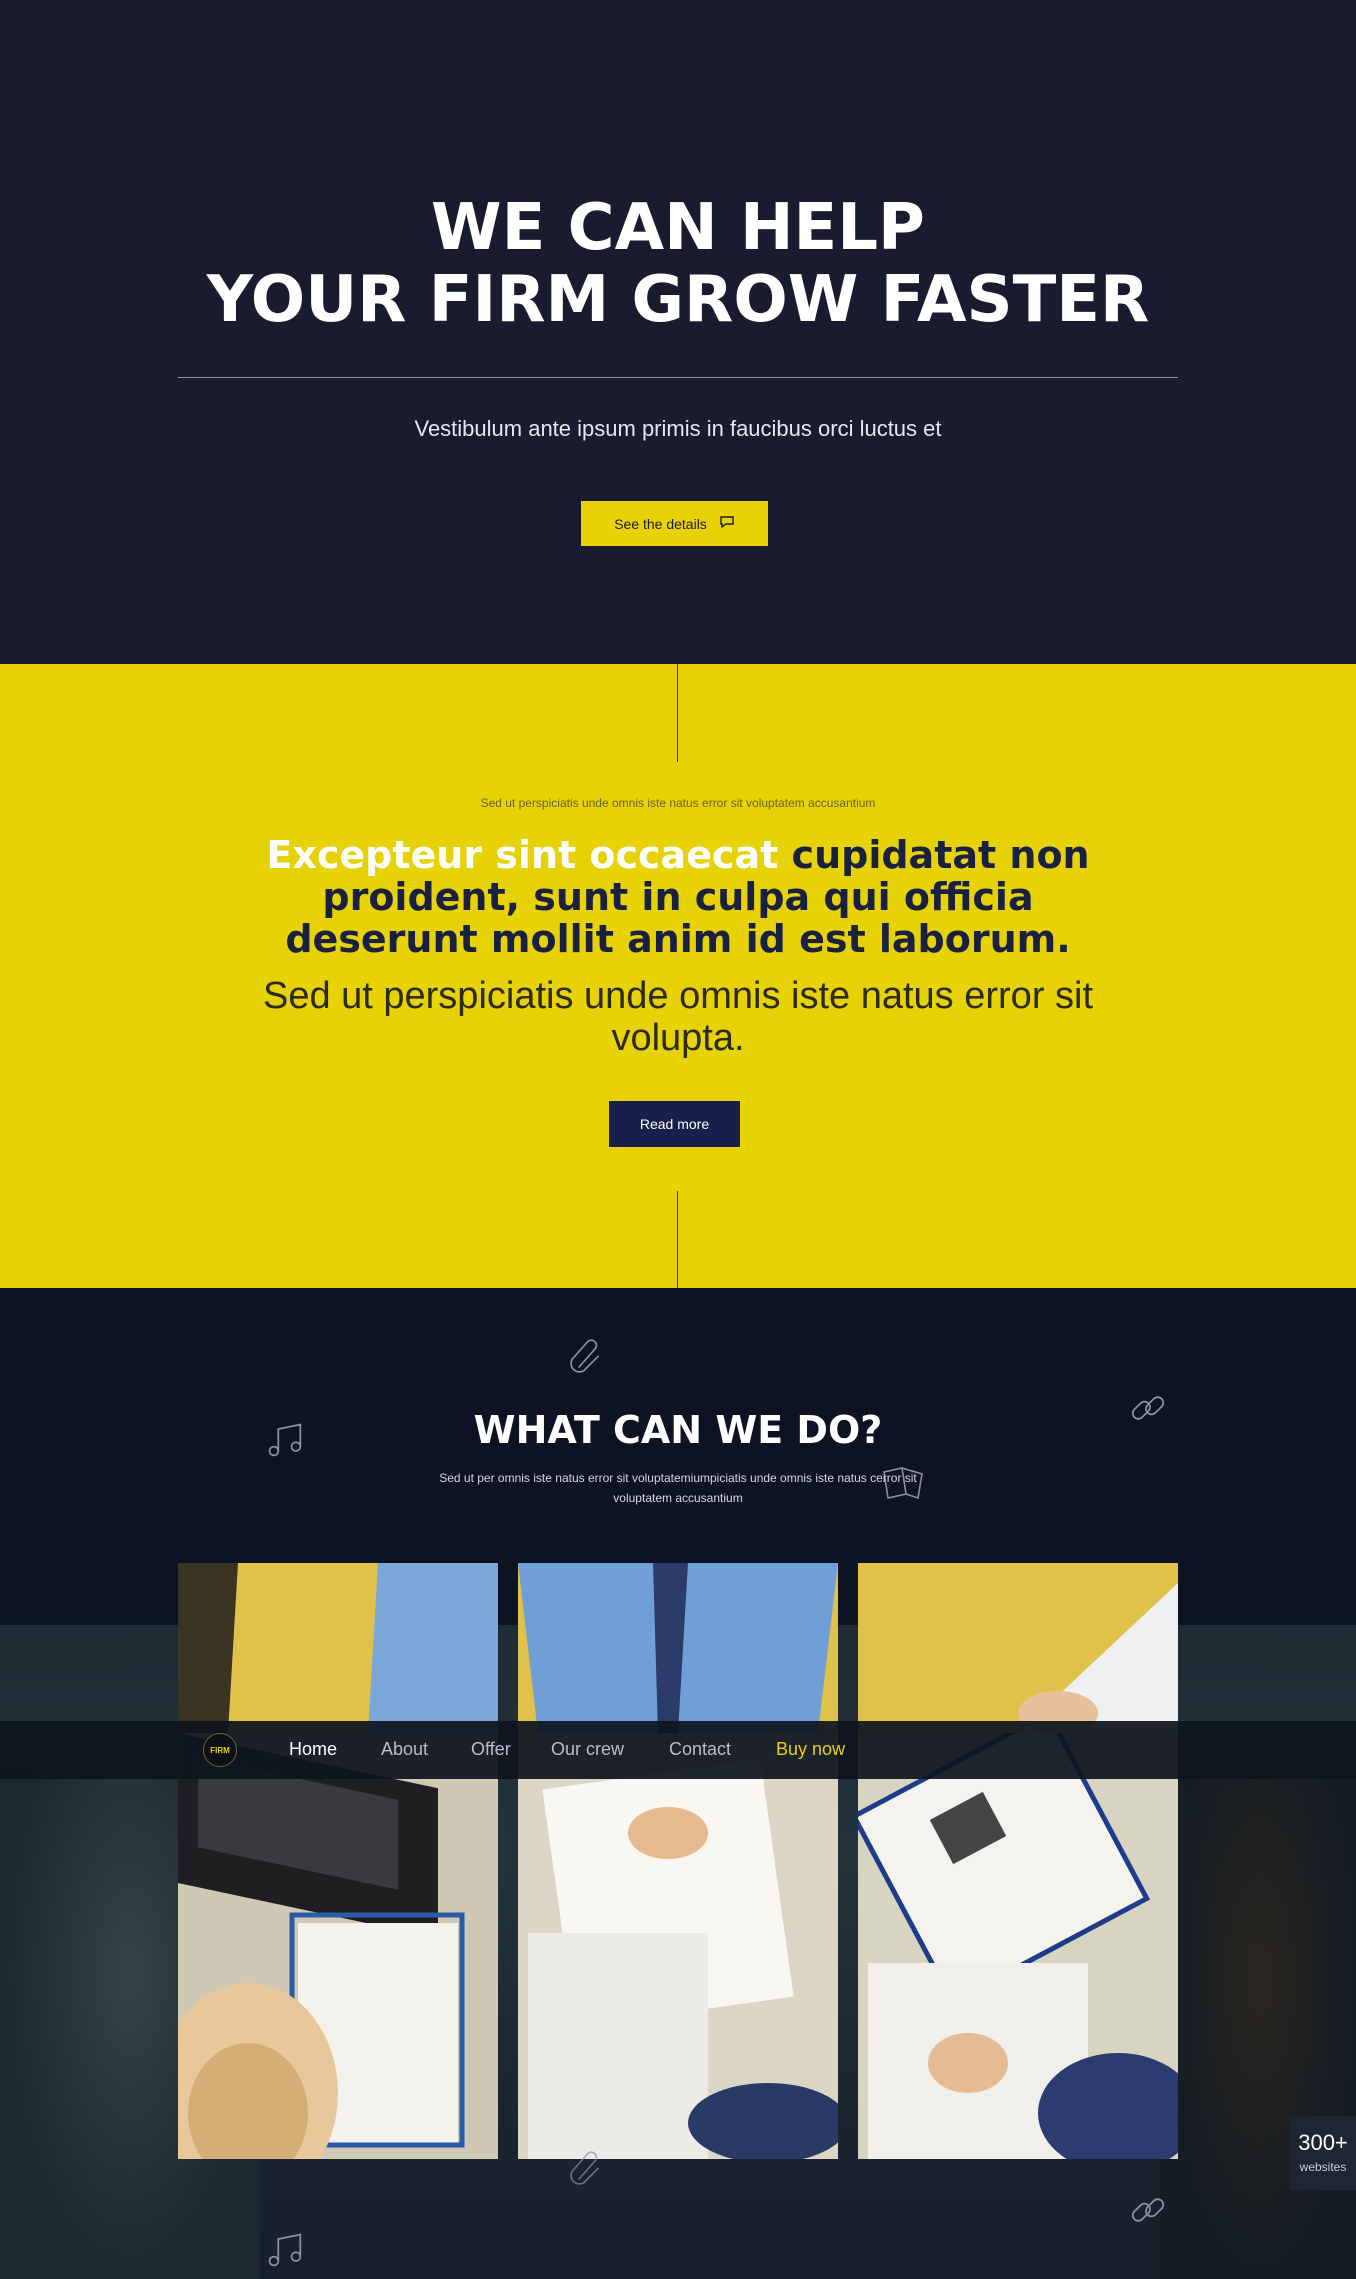  Describe the element at coordinates (674, 1124) in the screenshot. I see `read-more-button: Read more` at that location.